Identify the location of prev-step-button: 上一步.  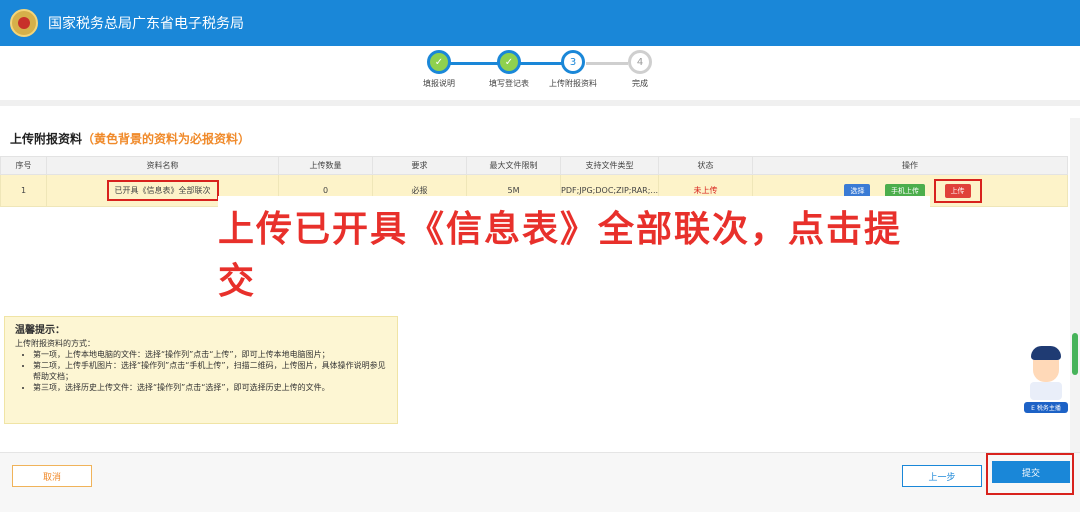
(942, 476).